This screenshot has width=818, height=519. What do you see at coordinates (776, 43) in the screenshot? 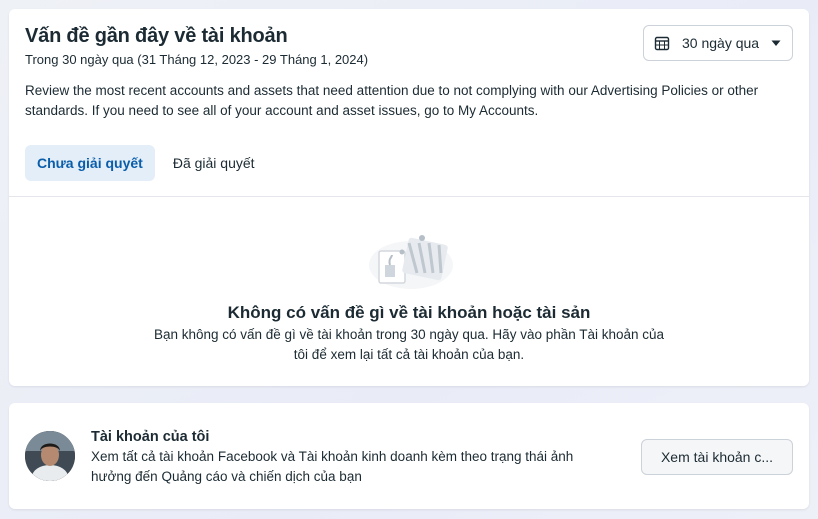
I see `caret-down-icon` at bounding box center [776, 43].